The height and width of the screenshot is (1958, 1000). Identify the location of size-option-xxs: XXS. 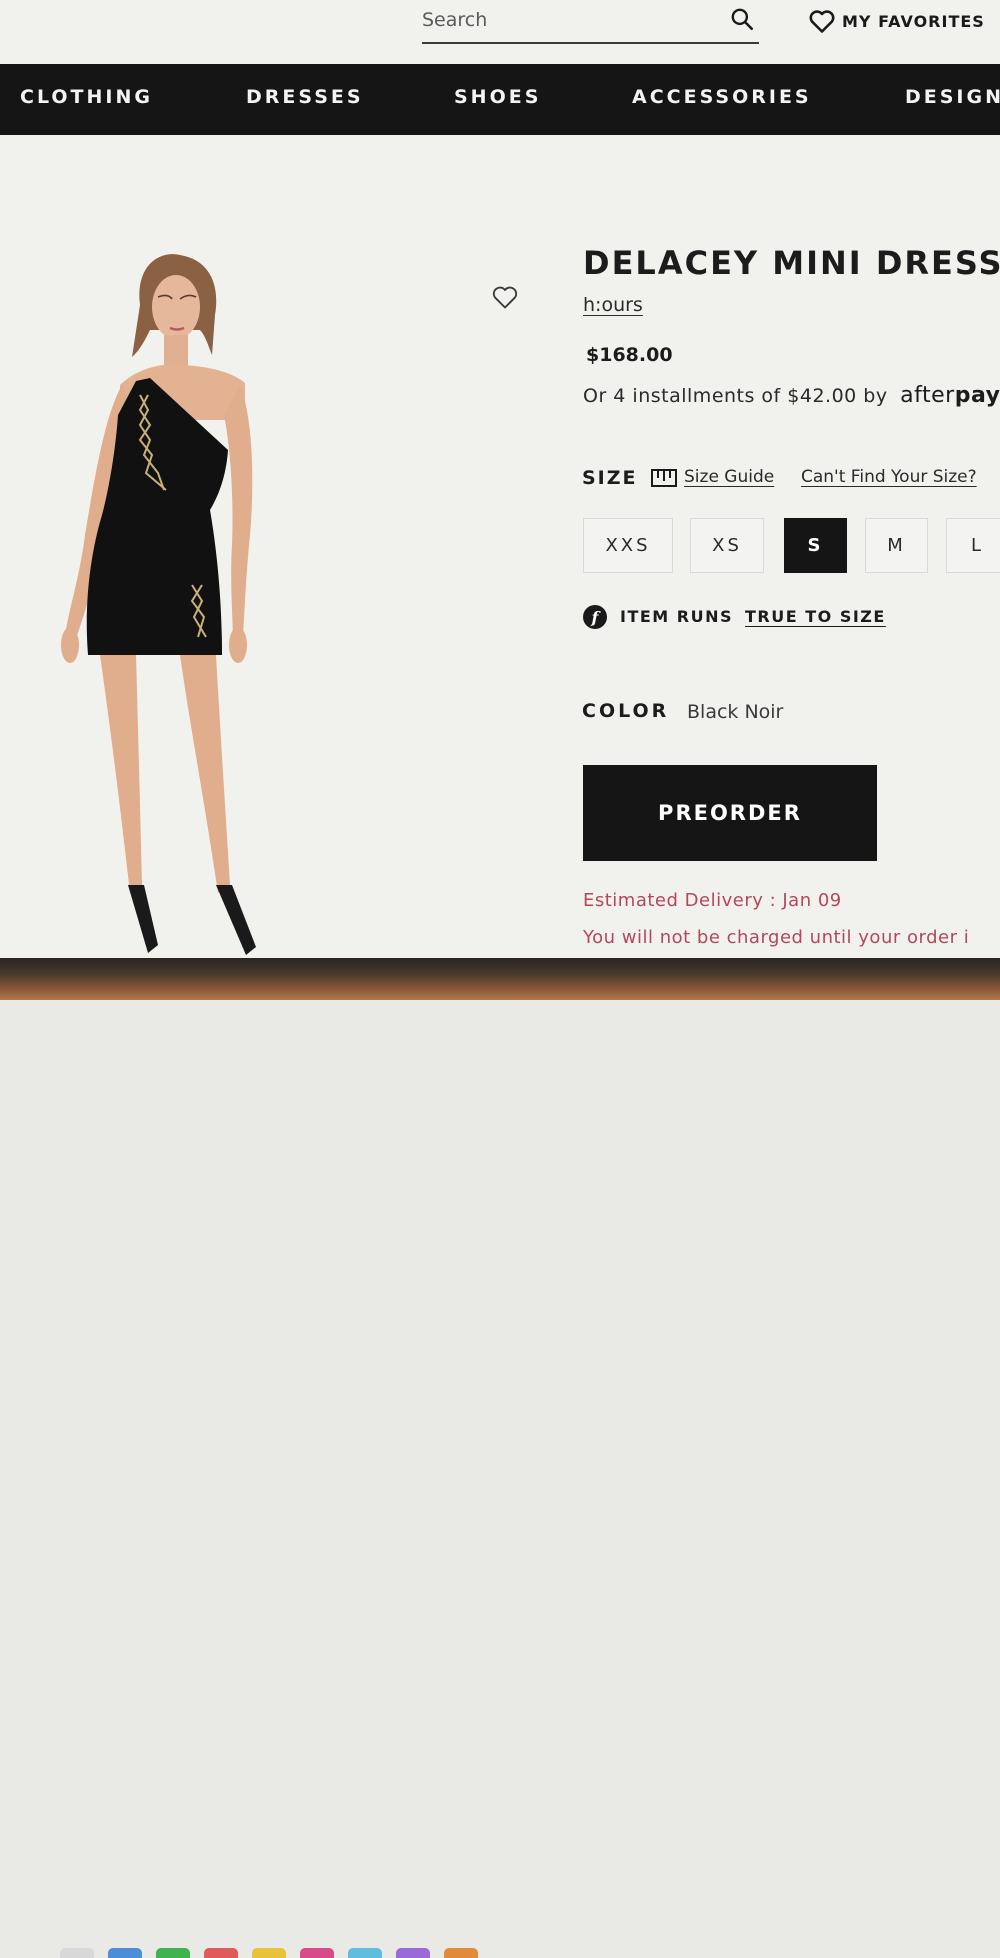
(628, 545).